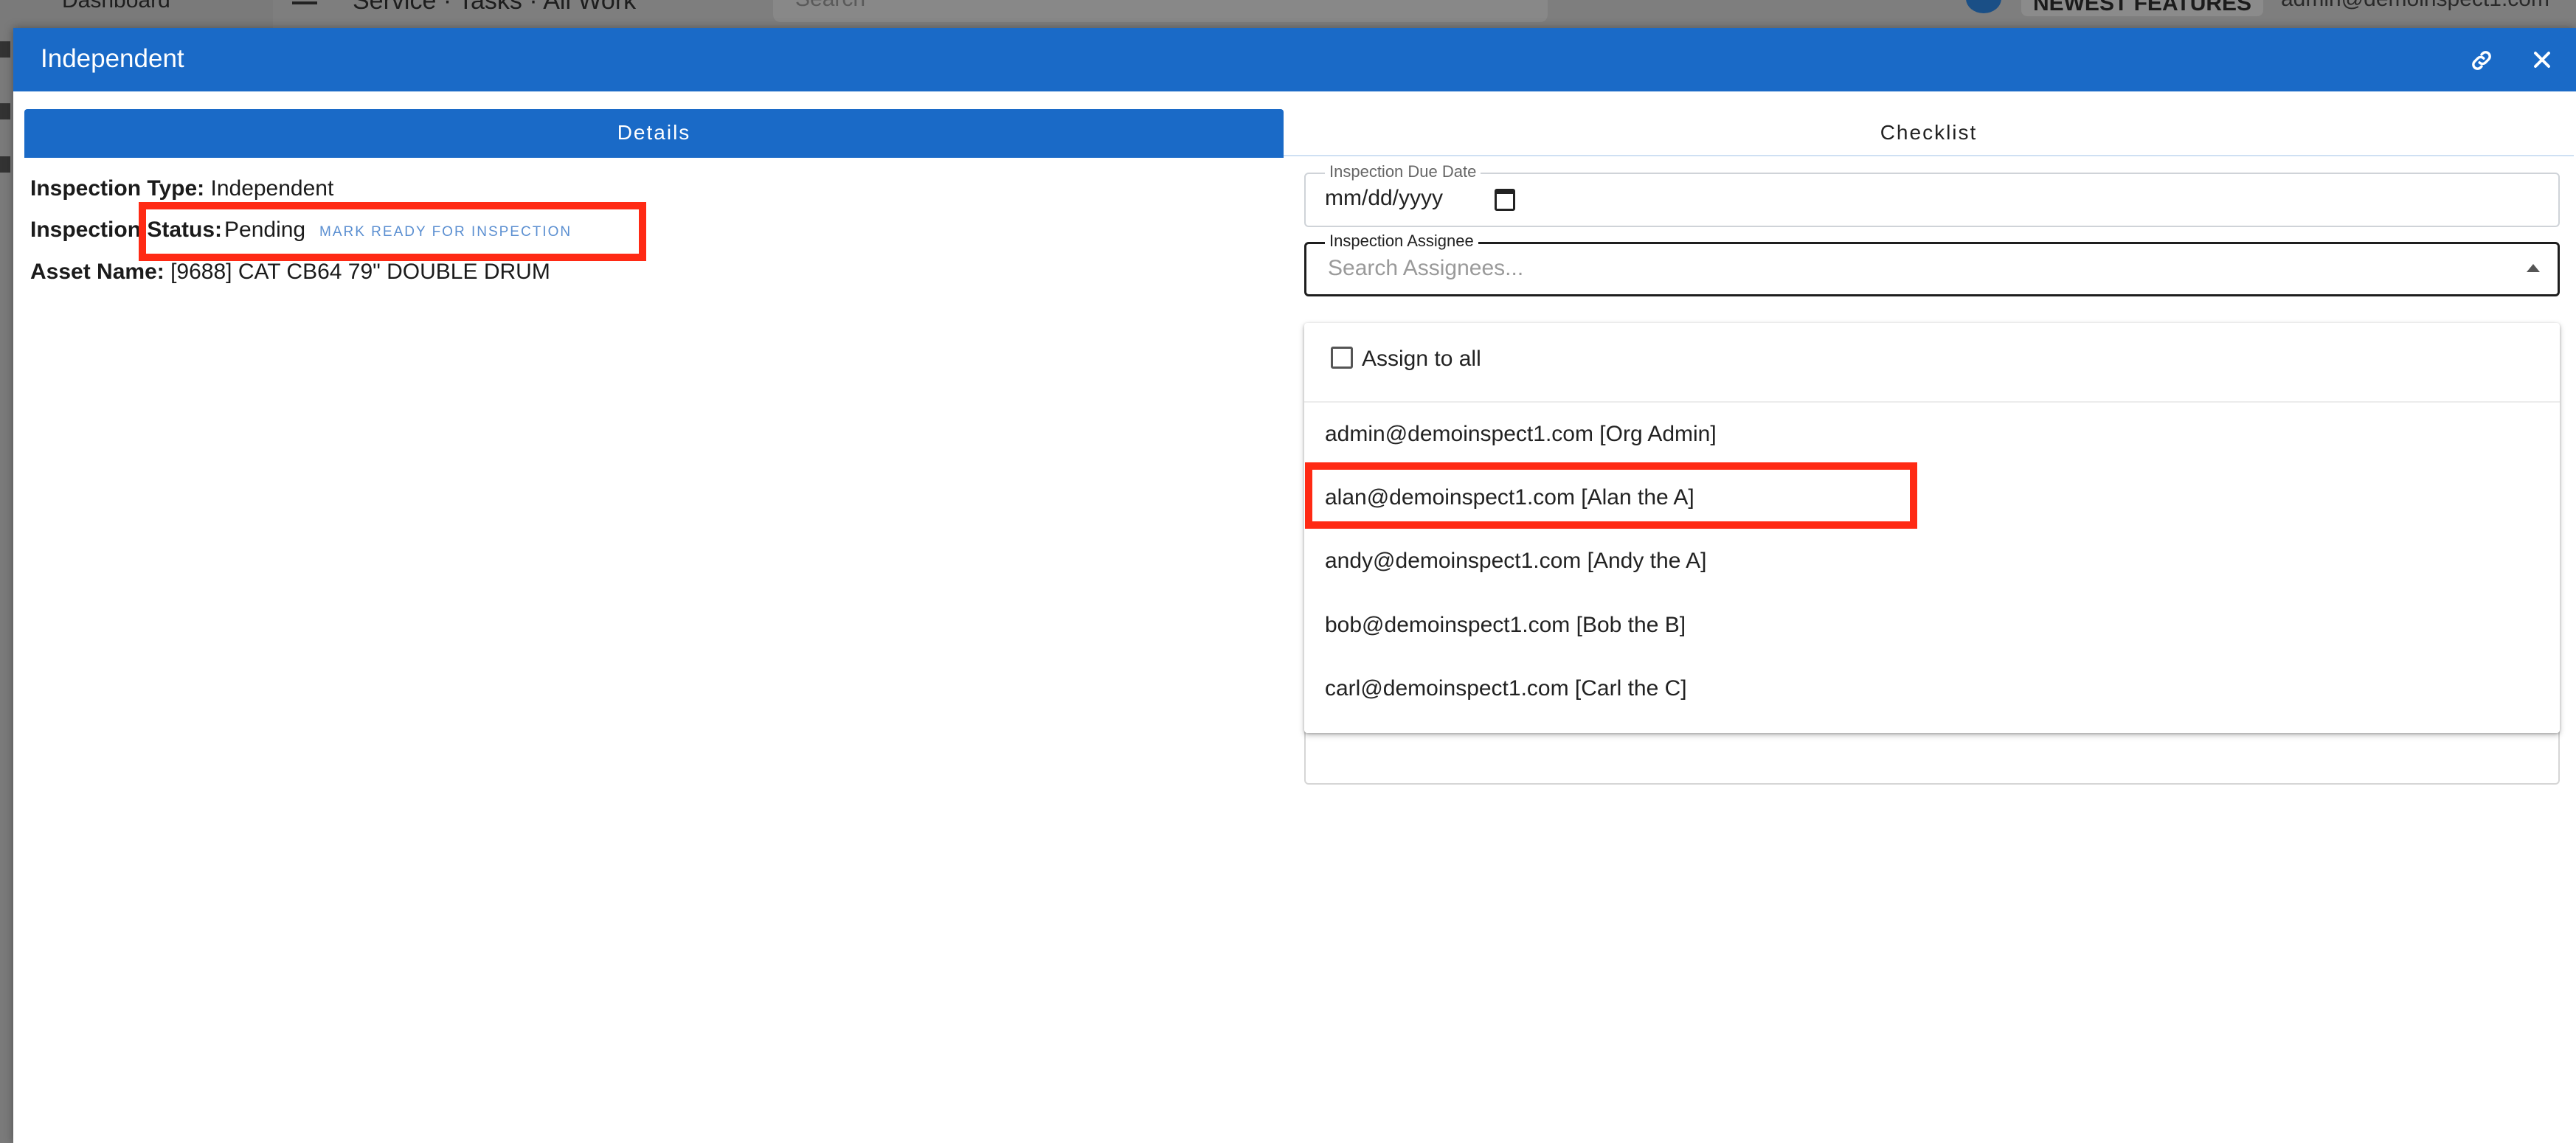  What do you see at coordinates (1932, 363) in the screenshot?
I see `assign-to-all-option: Assign to all` at bounding box center [1932, 363].